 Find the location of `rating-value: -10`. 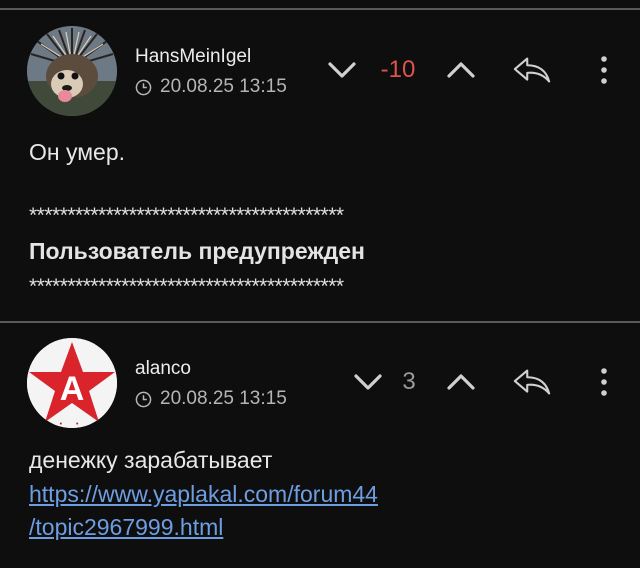

rating-value: -10 is located at coordinates (398, 69).